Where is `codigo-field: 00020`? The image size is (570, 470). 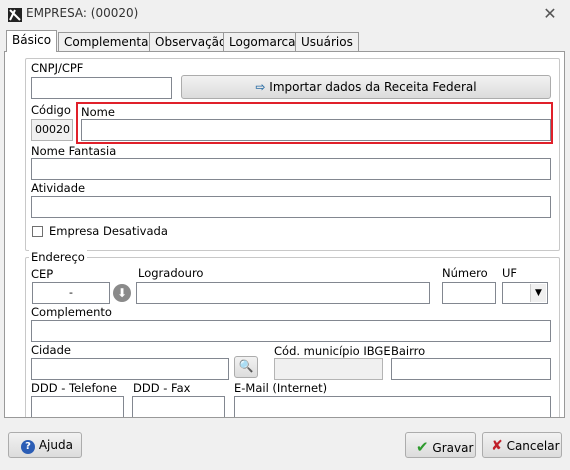 codigo-field: 00020 is located at coordinates (52, 130).